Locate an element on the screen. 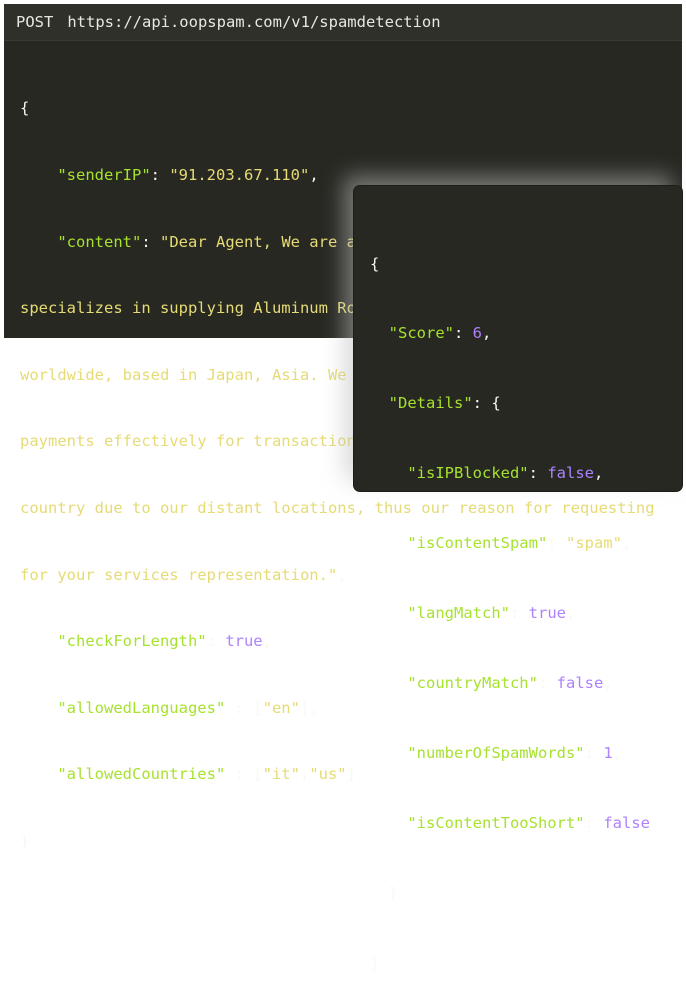 This screenshot has height=990, width=686. value-iscontentspam: "spam" is located at coordinates (593, 543).